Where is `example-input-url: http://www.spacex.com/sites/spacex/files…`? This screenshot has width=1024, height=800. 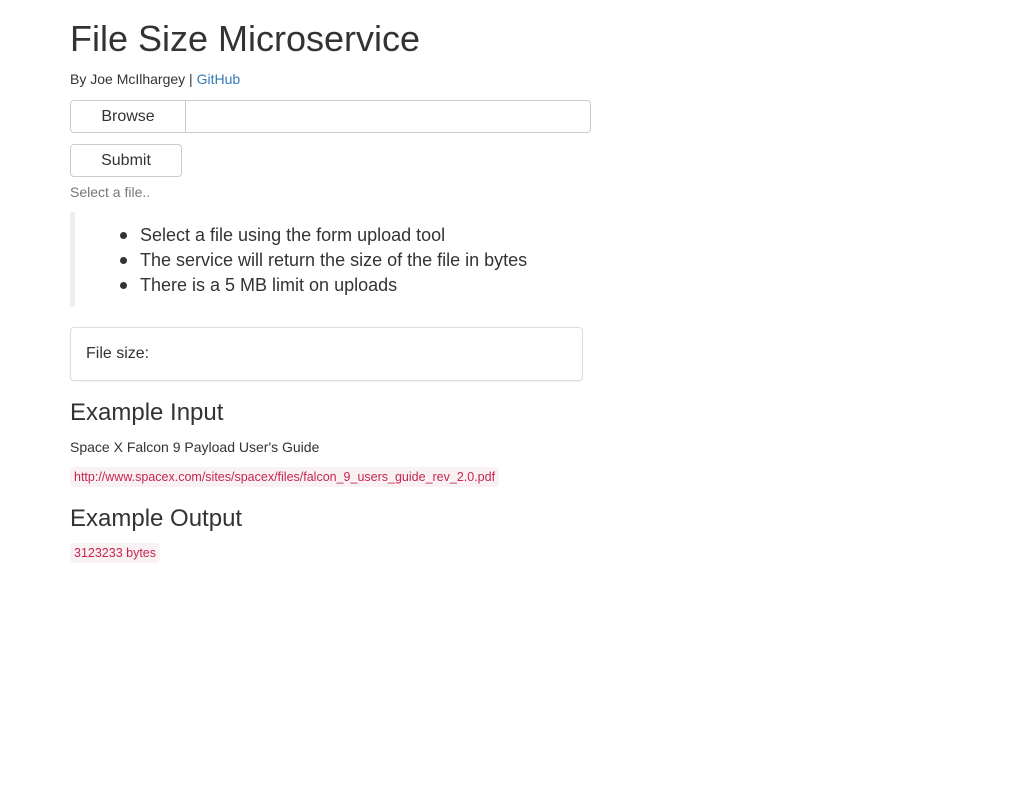
example-input-url: http://www.spacex.com/sites/spacex/files… is located at coordinates (285, 477).